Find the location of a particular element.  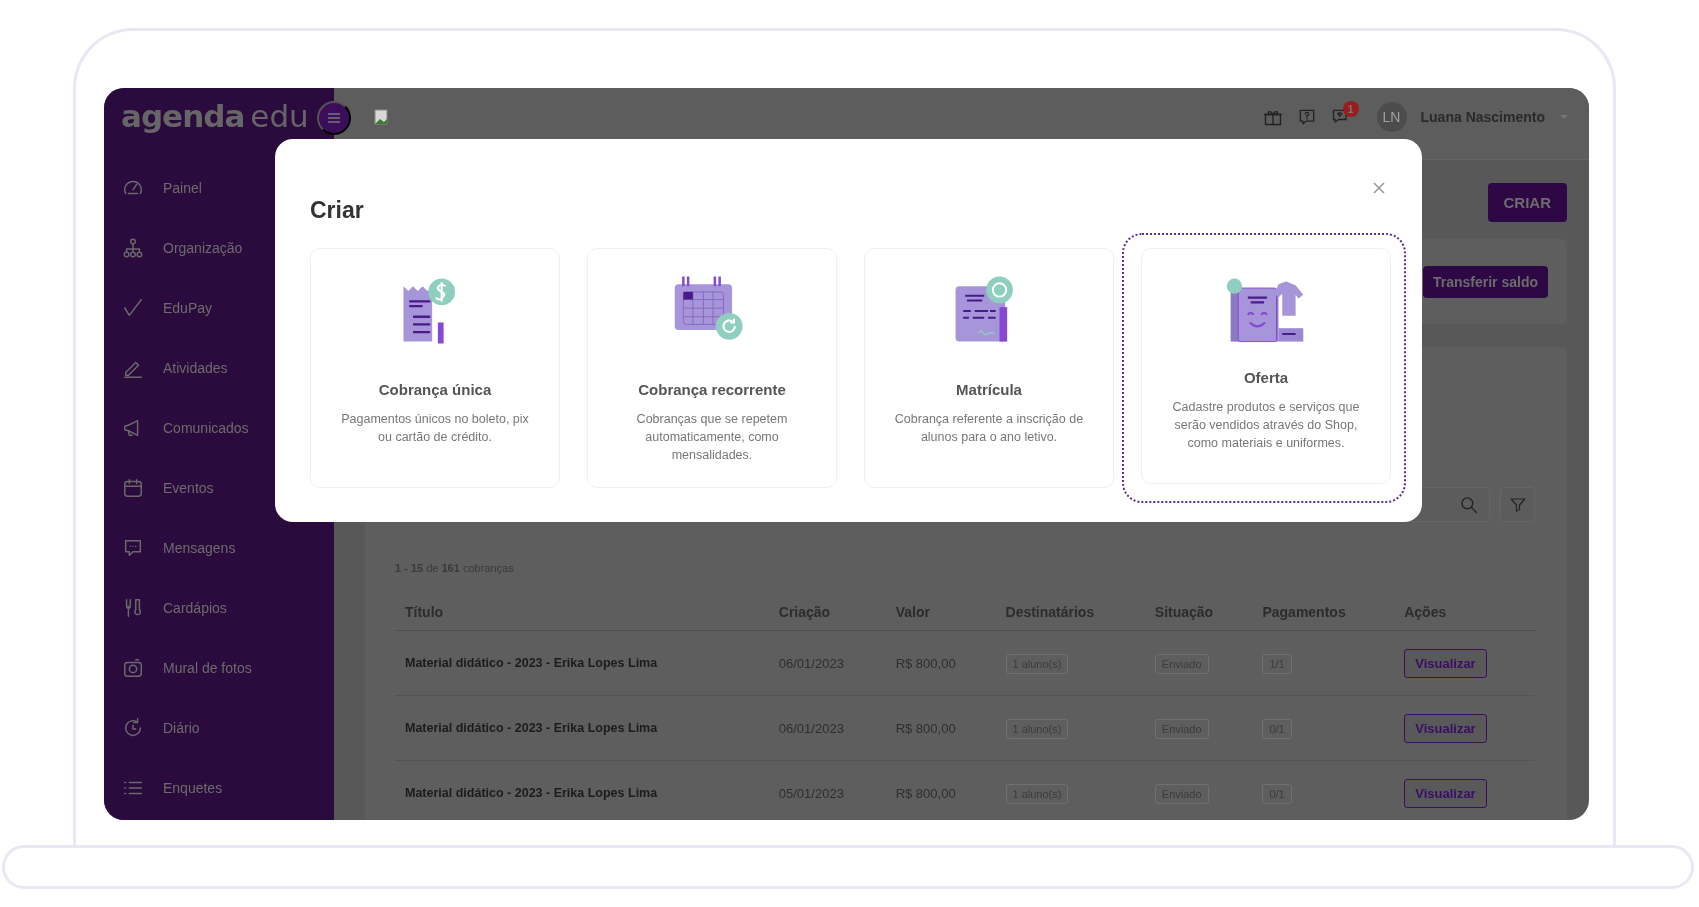

chat-icon is located at coordinates (133, 548).